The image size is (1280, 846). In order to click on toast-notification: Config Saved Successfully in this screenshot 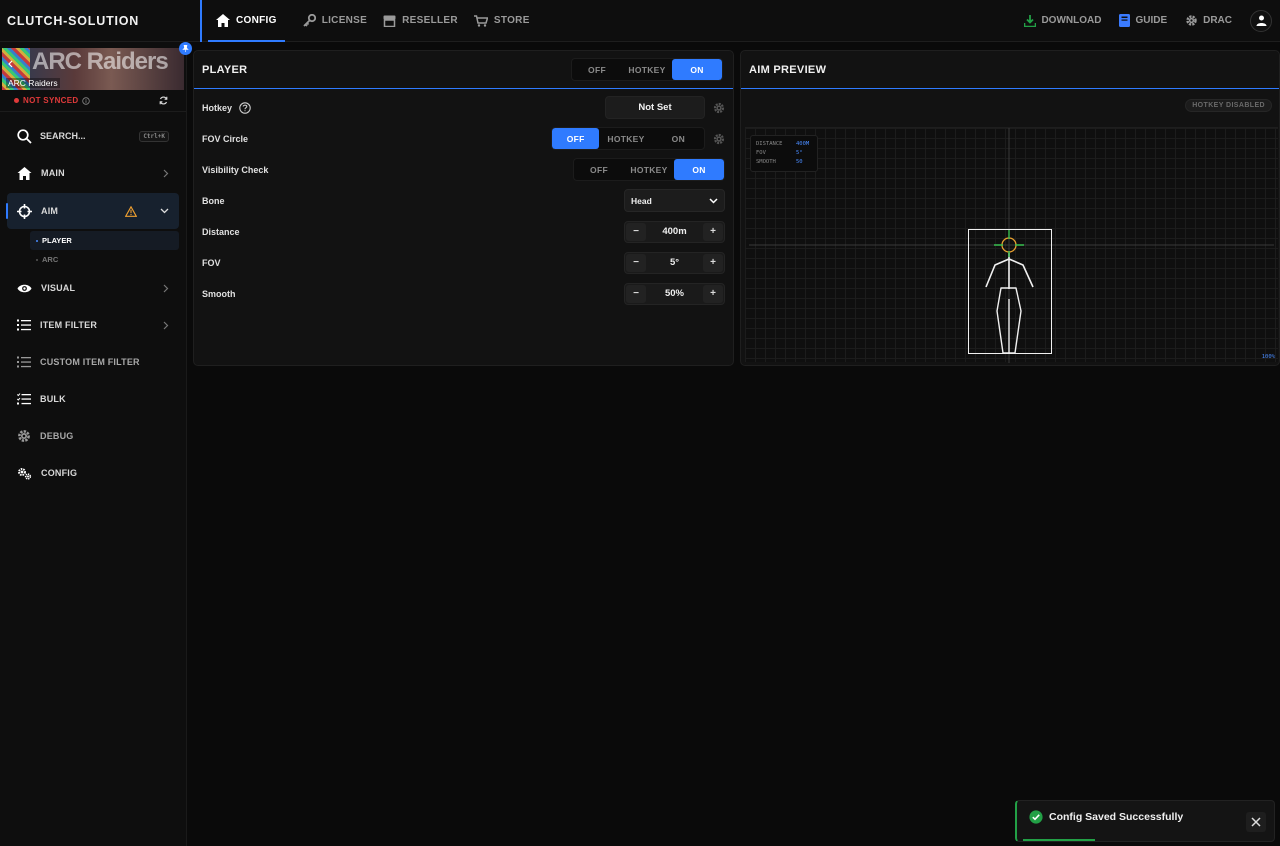, I will do `click(1145, 821)`.